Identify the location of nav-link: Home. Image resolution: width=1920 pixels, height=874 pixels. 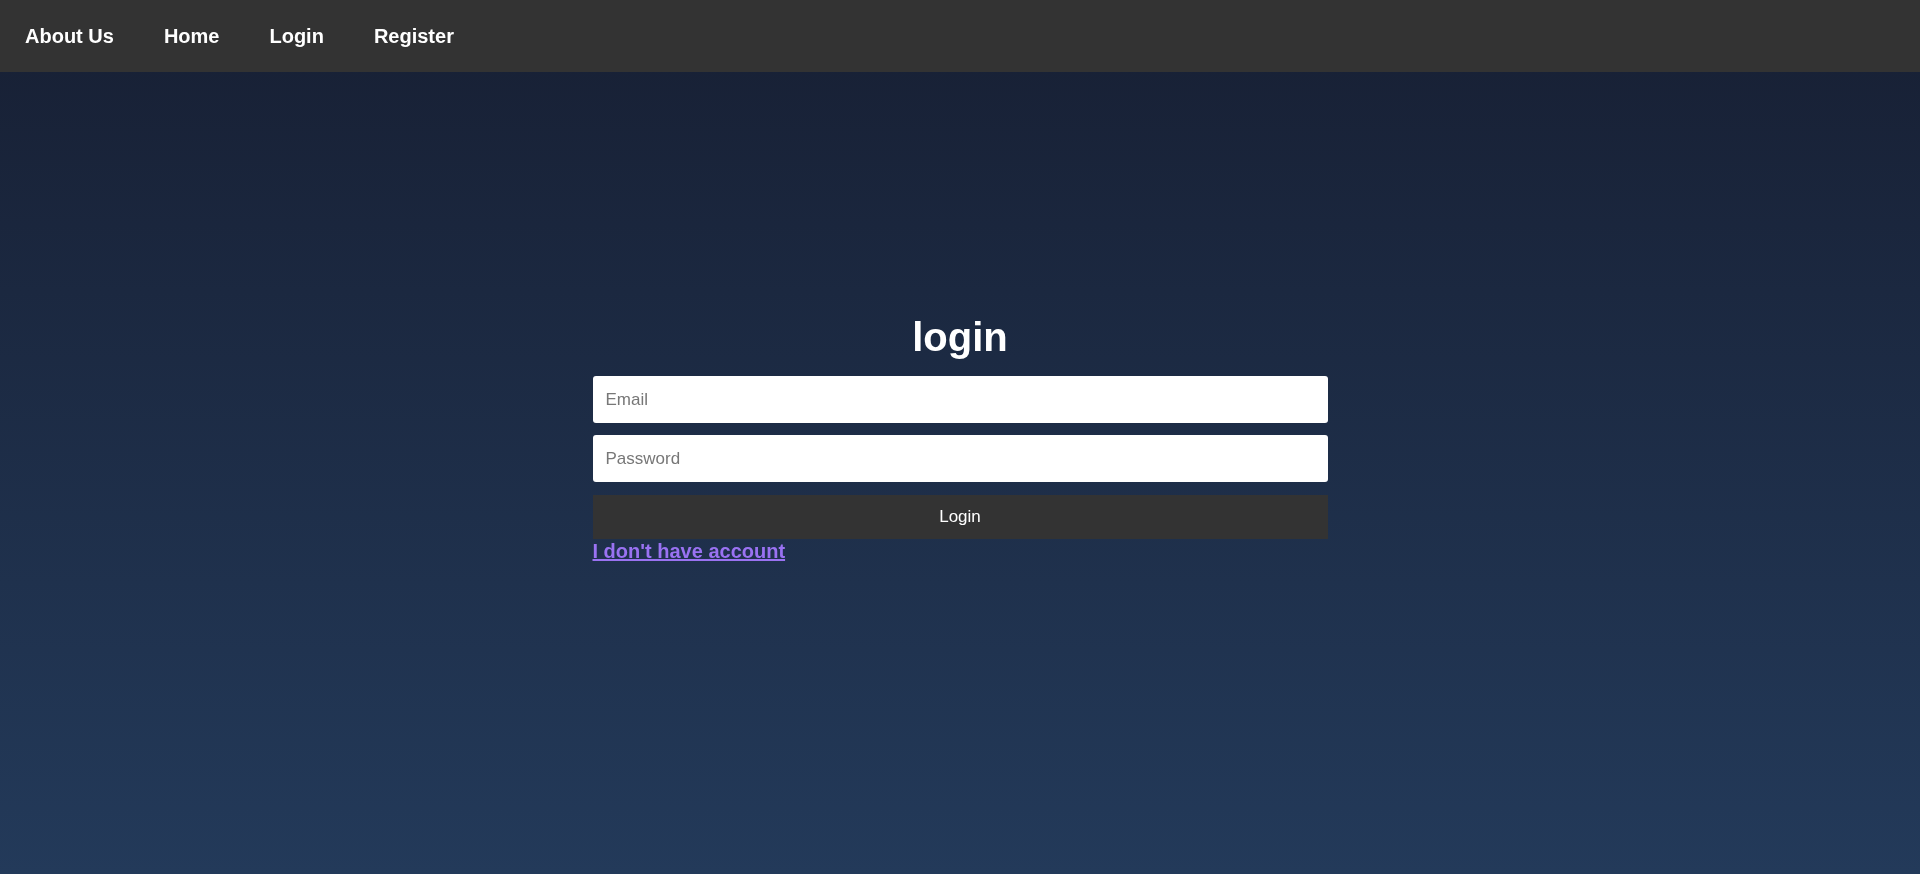
(191, 36).